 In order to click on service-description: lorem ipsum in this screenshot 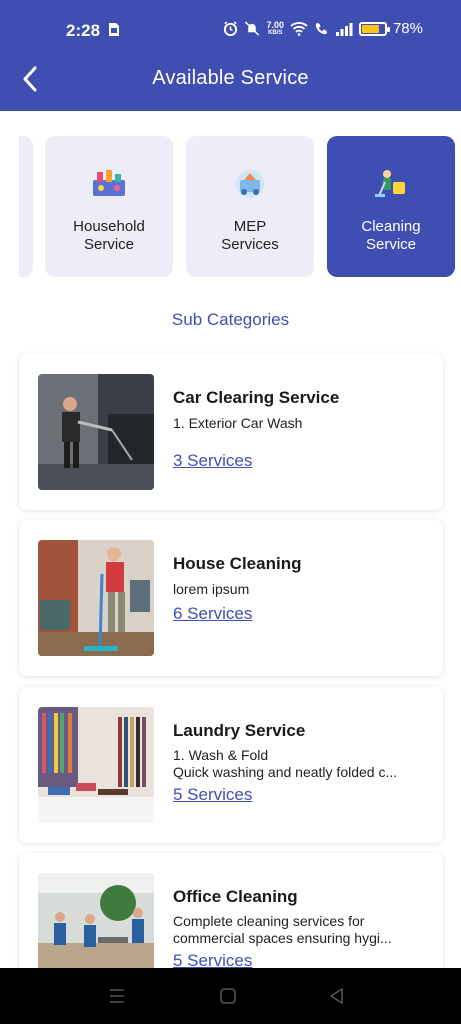, I will do `click(211, 589)`.